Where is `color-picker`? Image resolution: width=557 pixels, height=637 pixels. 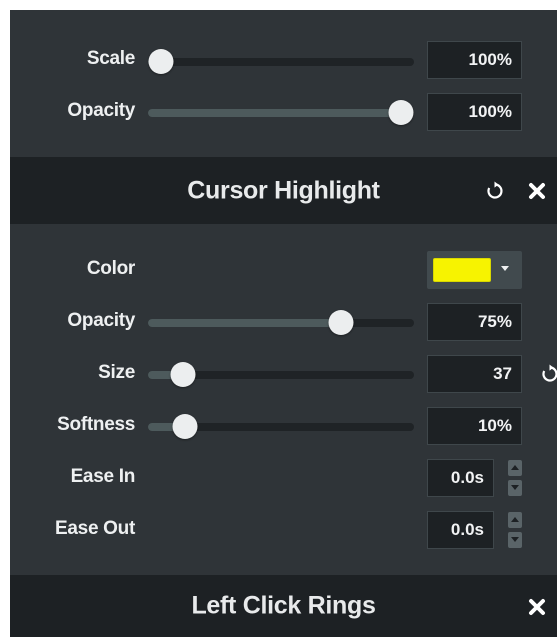
color-picker is located at coordinates (474, 270).